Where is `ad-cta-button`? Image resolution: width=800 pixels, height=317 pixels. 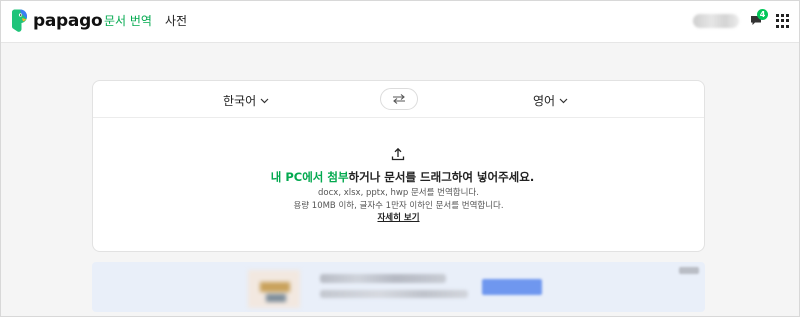
ad-cta-button is located at coordinates (512, 287).